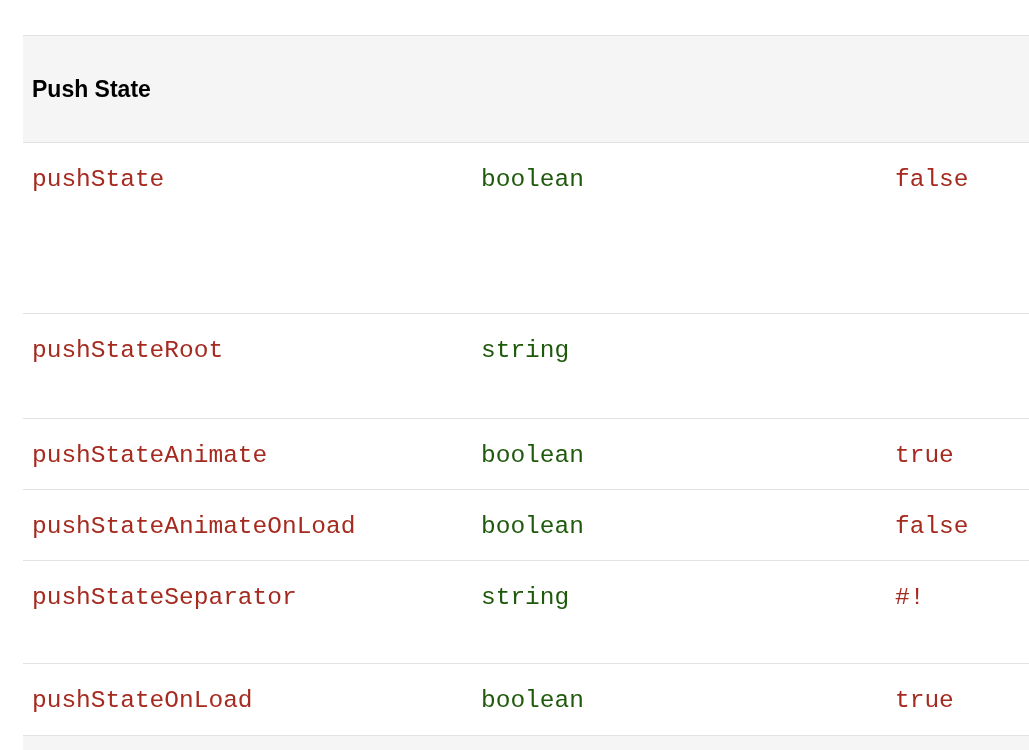  I want to click on option-name: pushStateAnimate, so click(150, 455).